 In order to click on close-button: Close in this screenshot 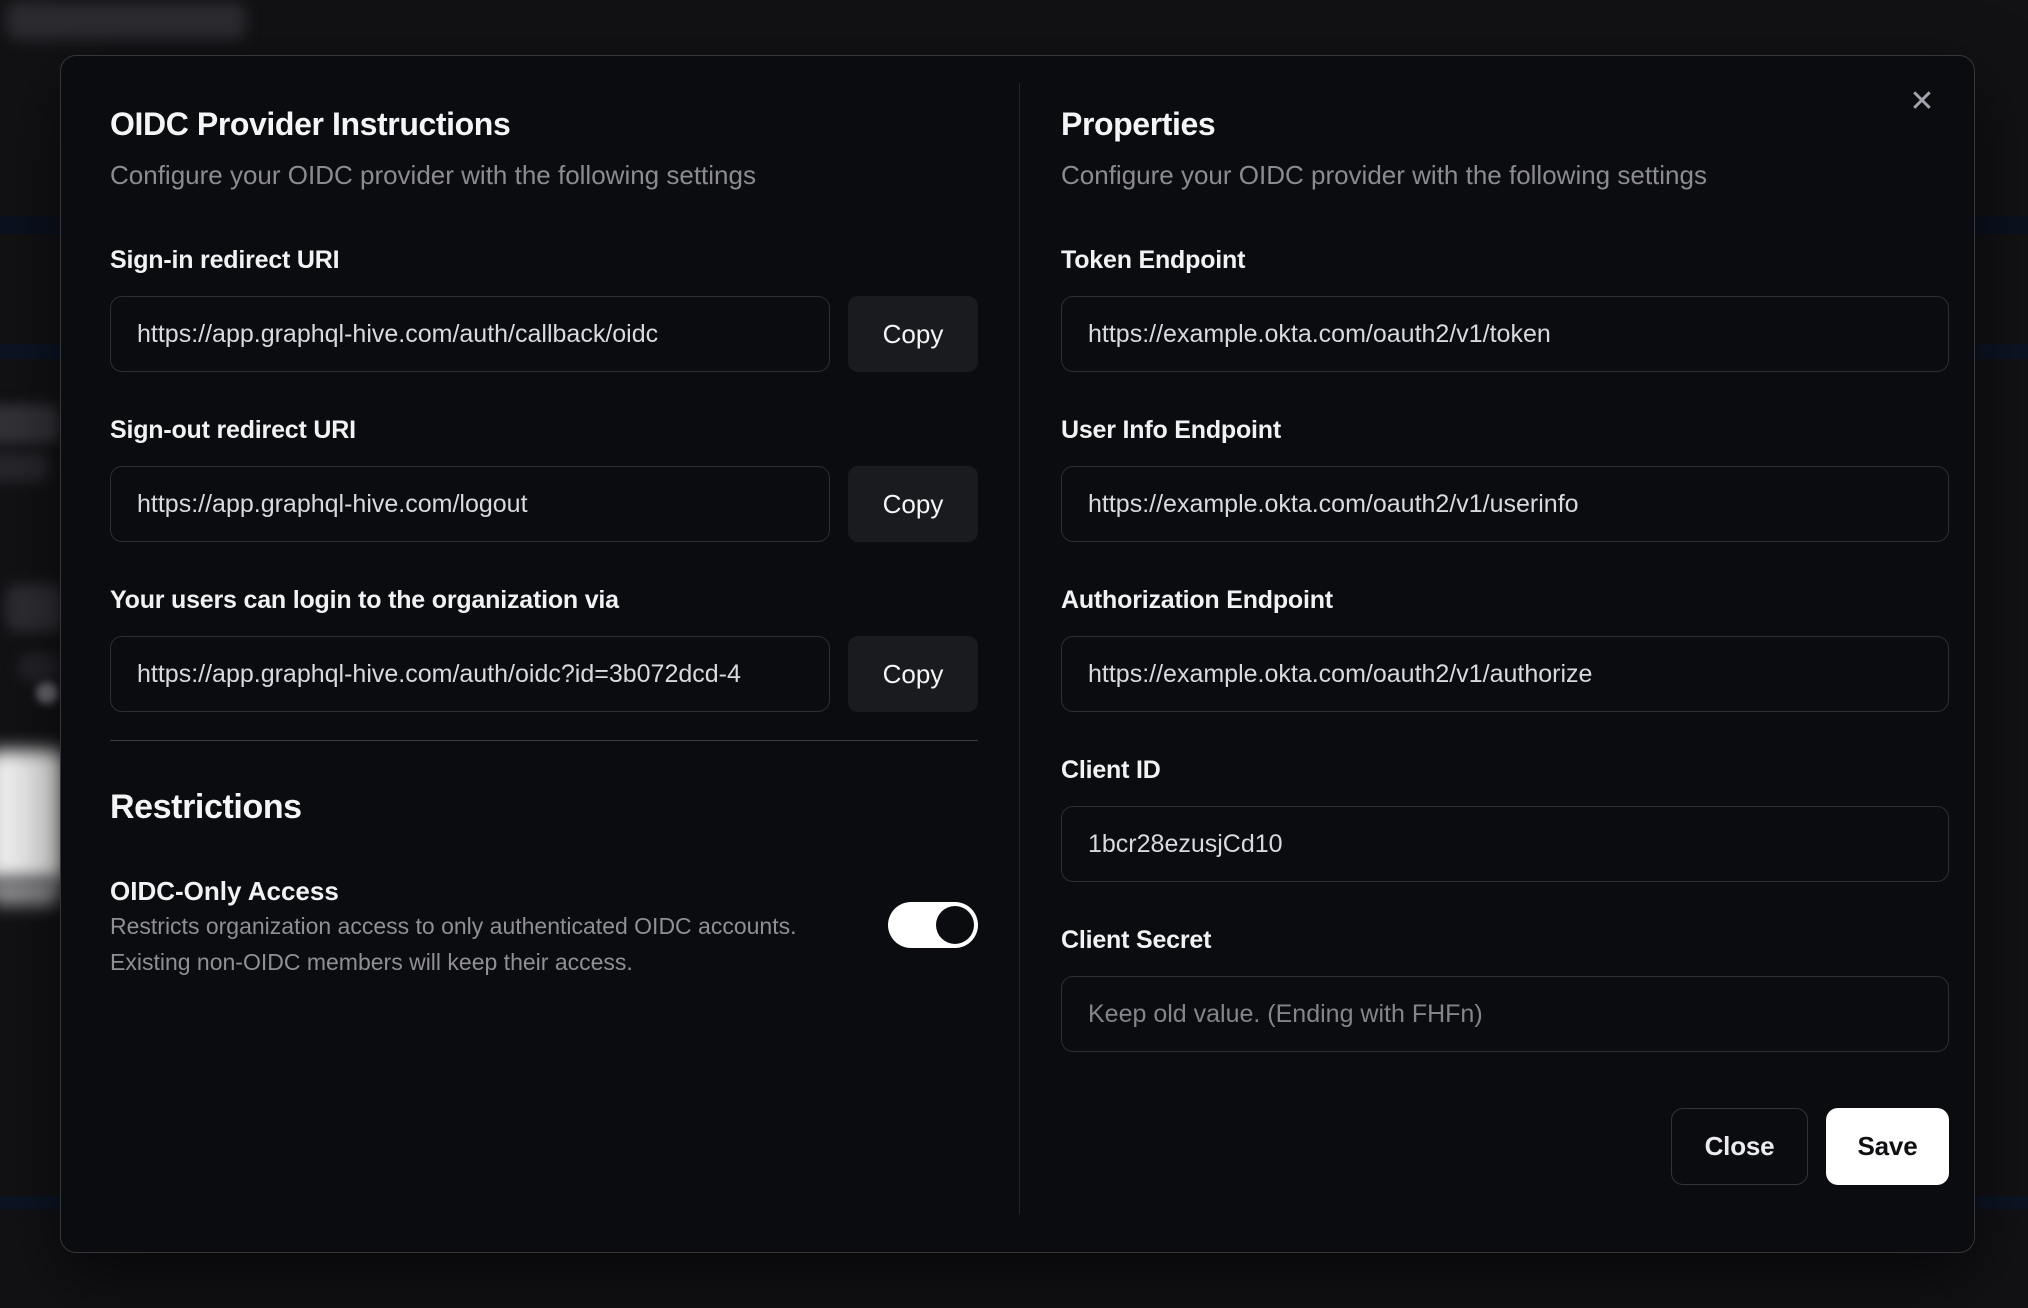, I will do `click(1739, 1146)`.